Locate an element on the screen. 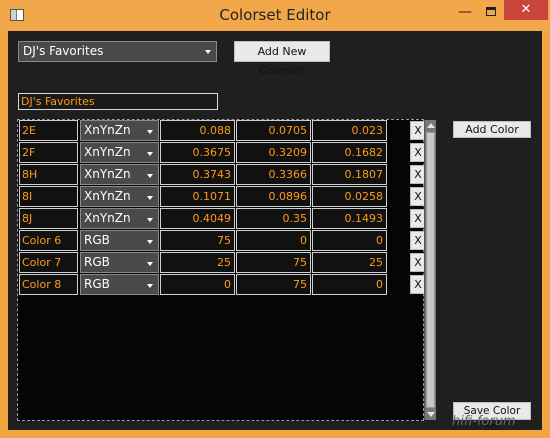 This screenshot has height=438, width=550. color-component-field: 0.0258 is located at coordinates (349, 196).